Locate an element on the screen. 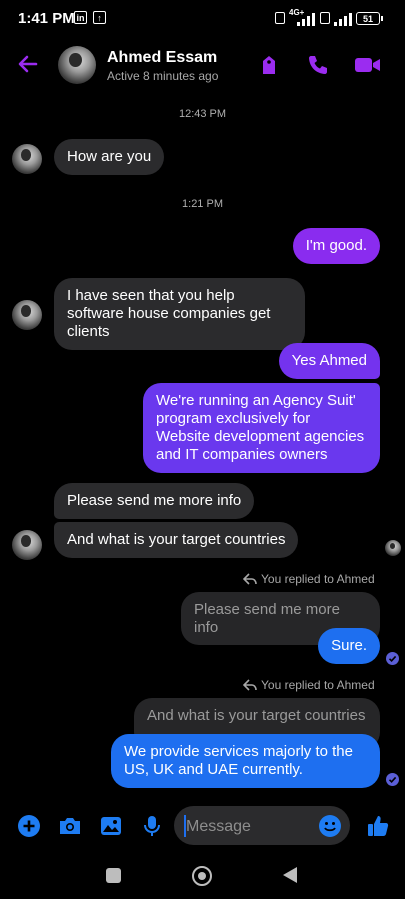 The image size is (405, 899). tag-icon is located at coordinates (269, 65).